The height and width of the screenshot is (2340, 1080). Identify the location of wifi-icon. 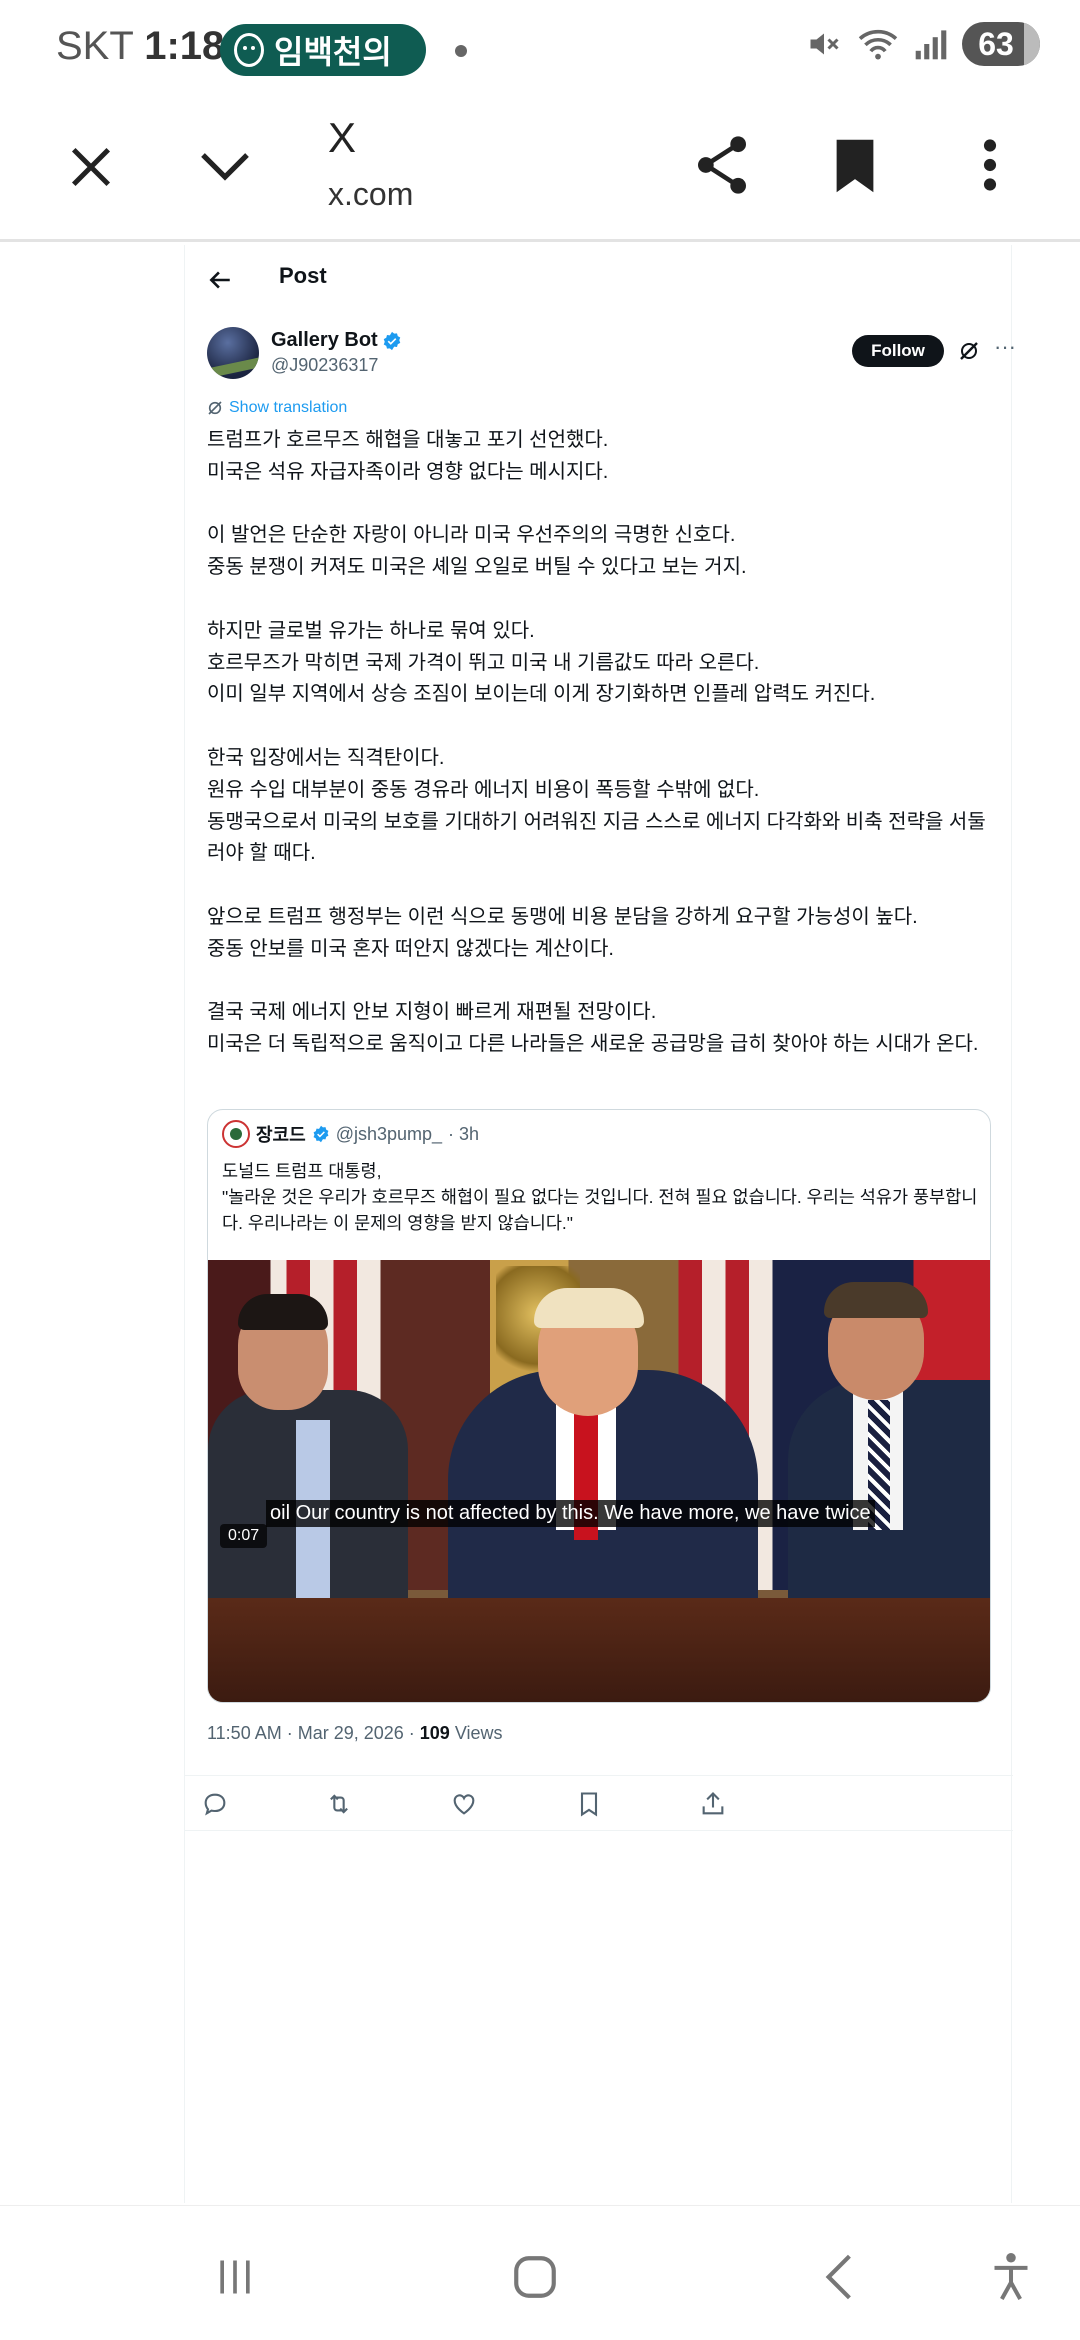
(878, 44).